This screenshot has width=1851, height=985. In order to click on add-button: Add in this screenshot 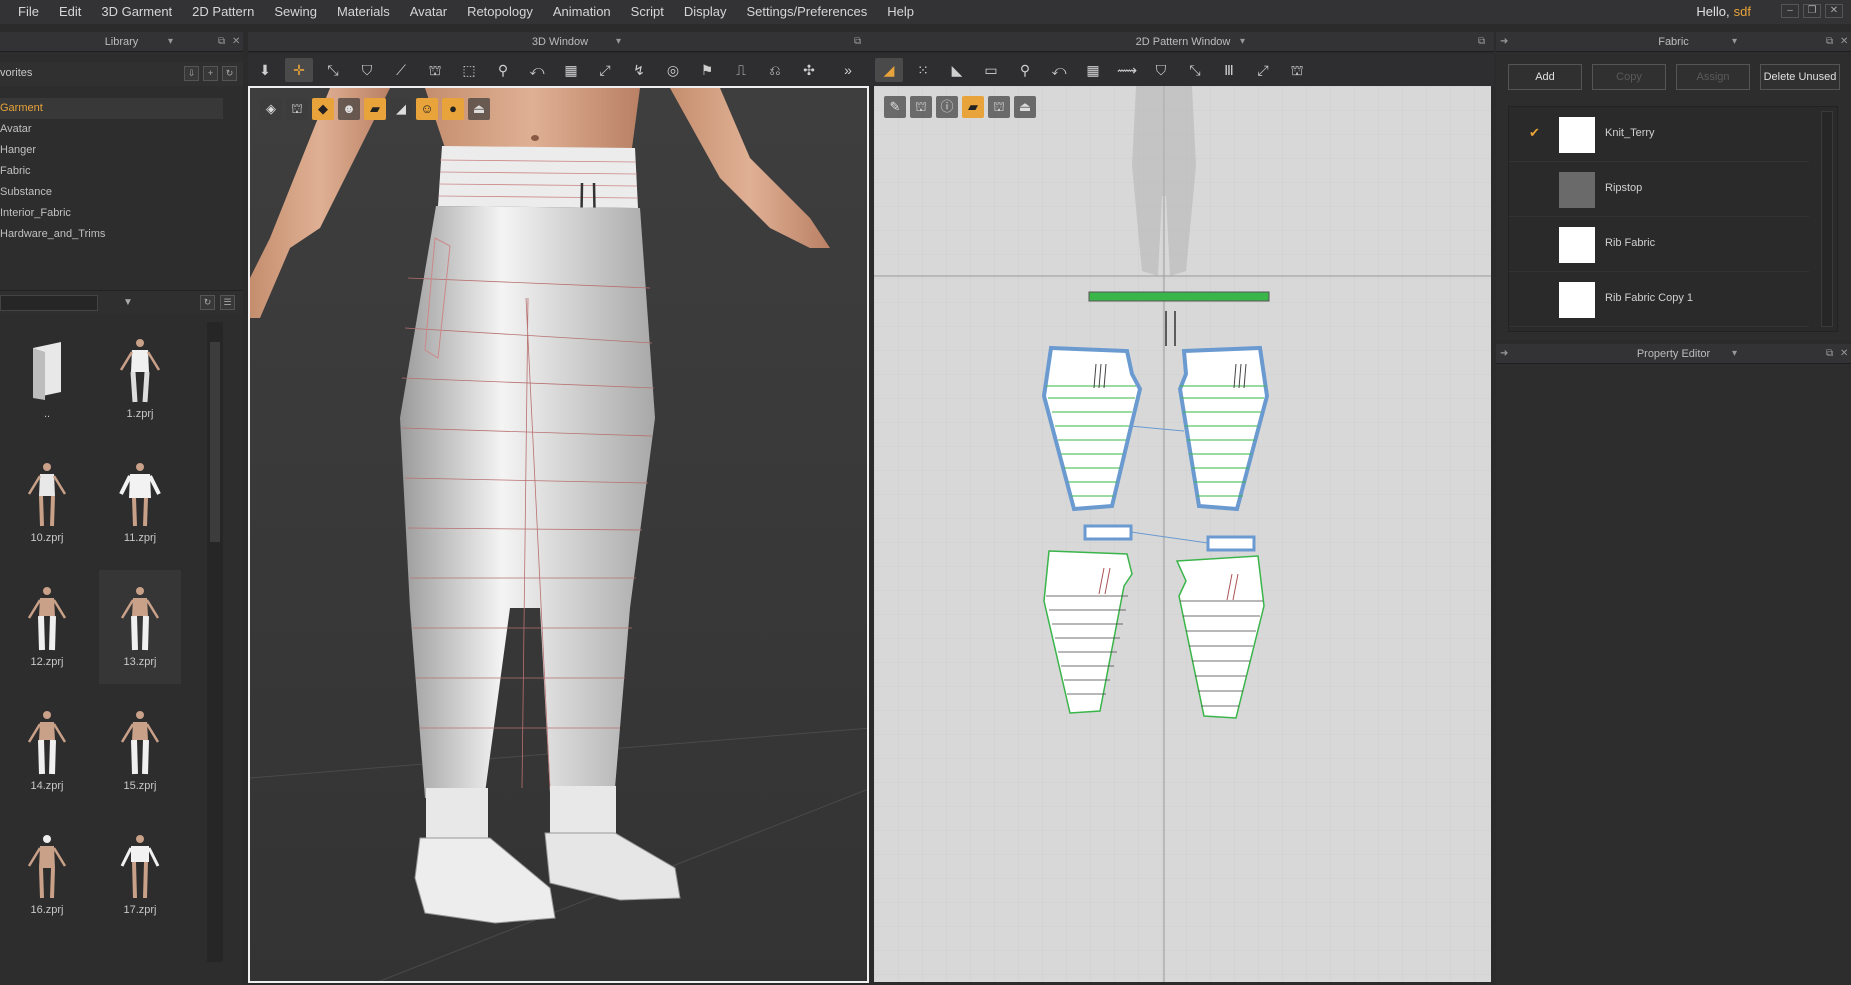, I will do `click(1545, 77)`.